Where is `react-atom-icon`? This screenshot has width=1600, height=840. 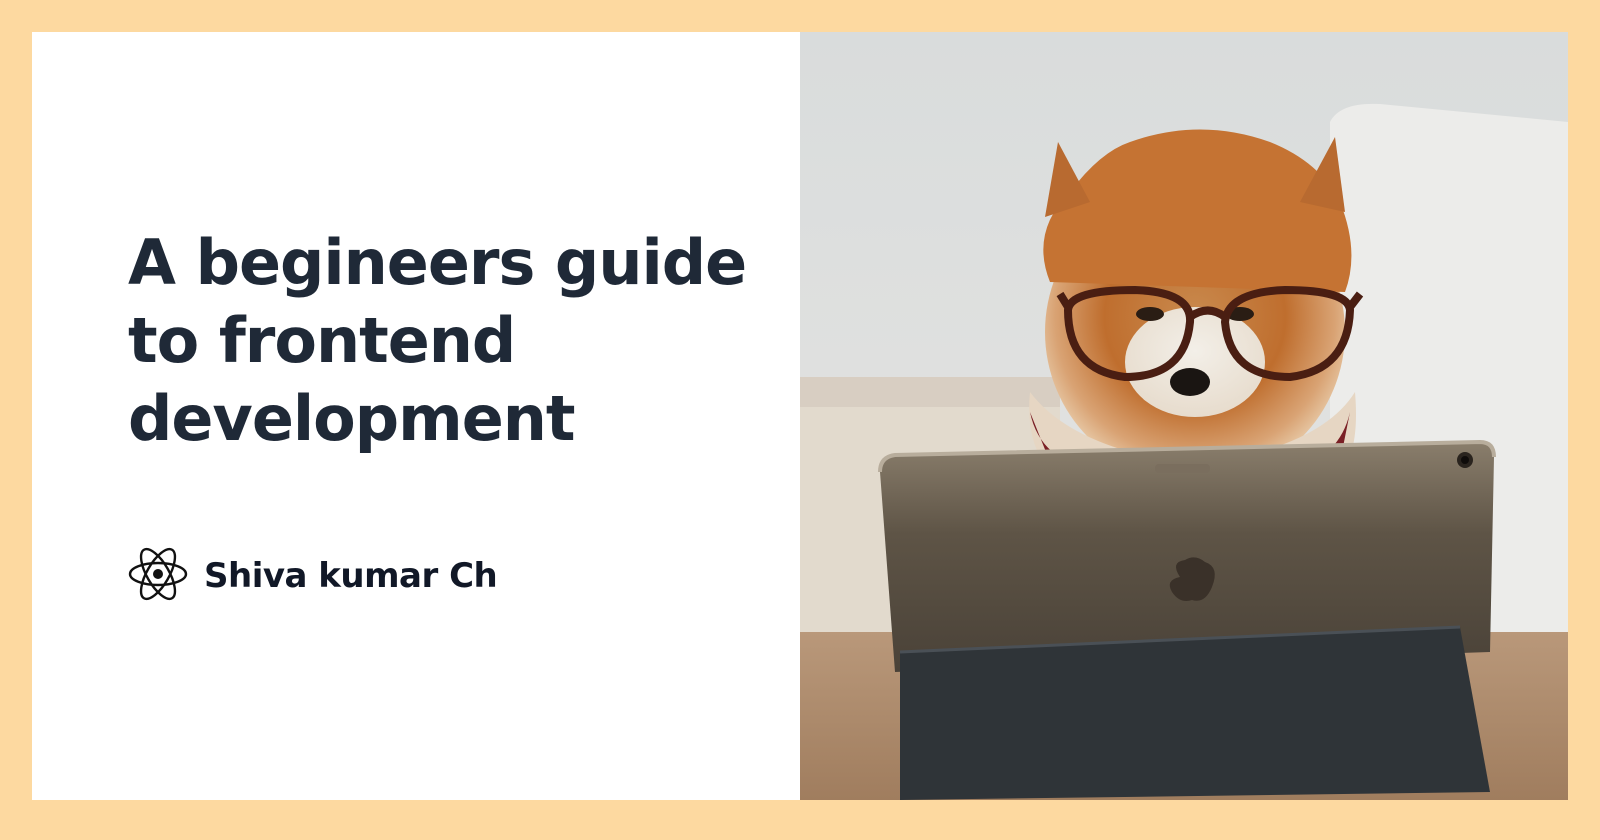
react-atom-icon is located at coordinates (158, 576).